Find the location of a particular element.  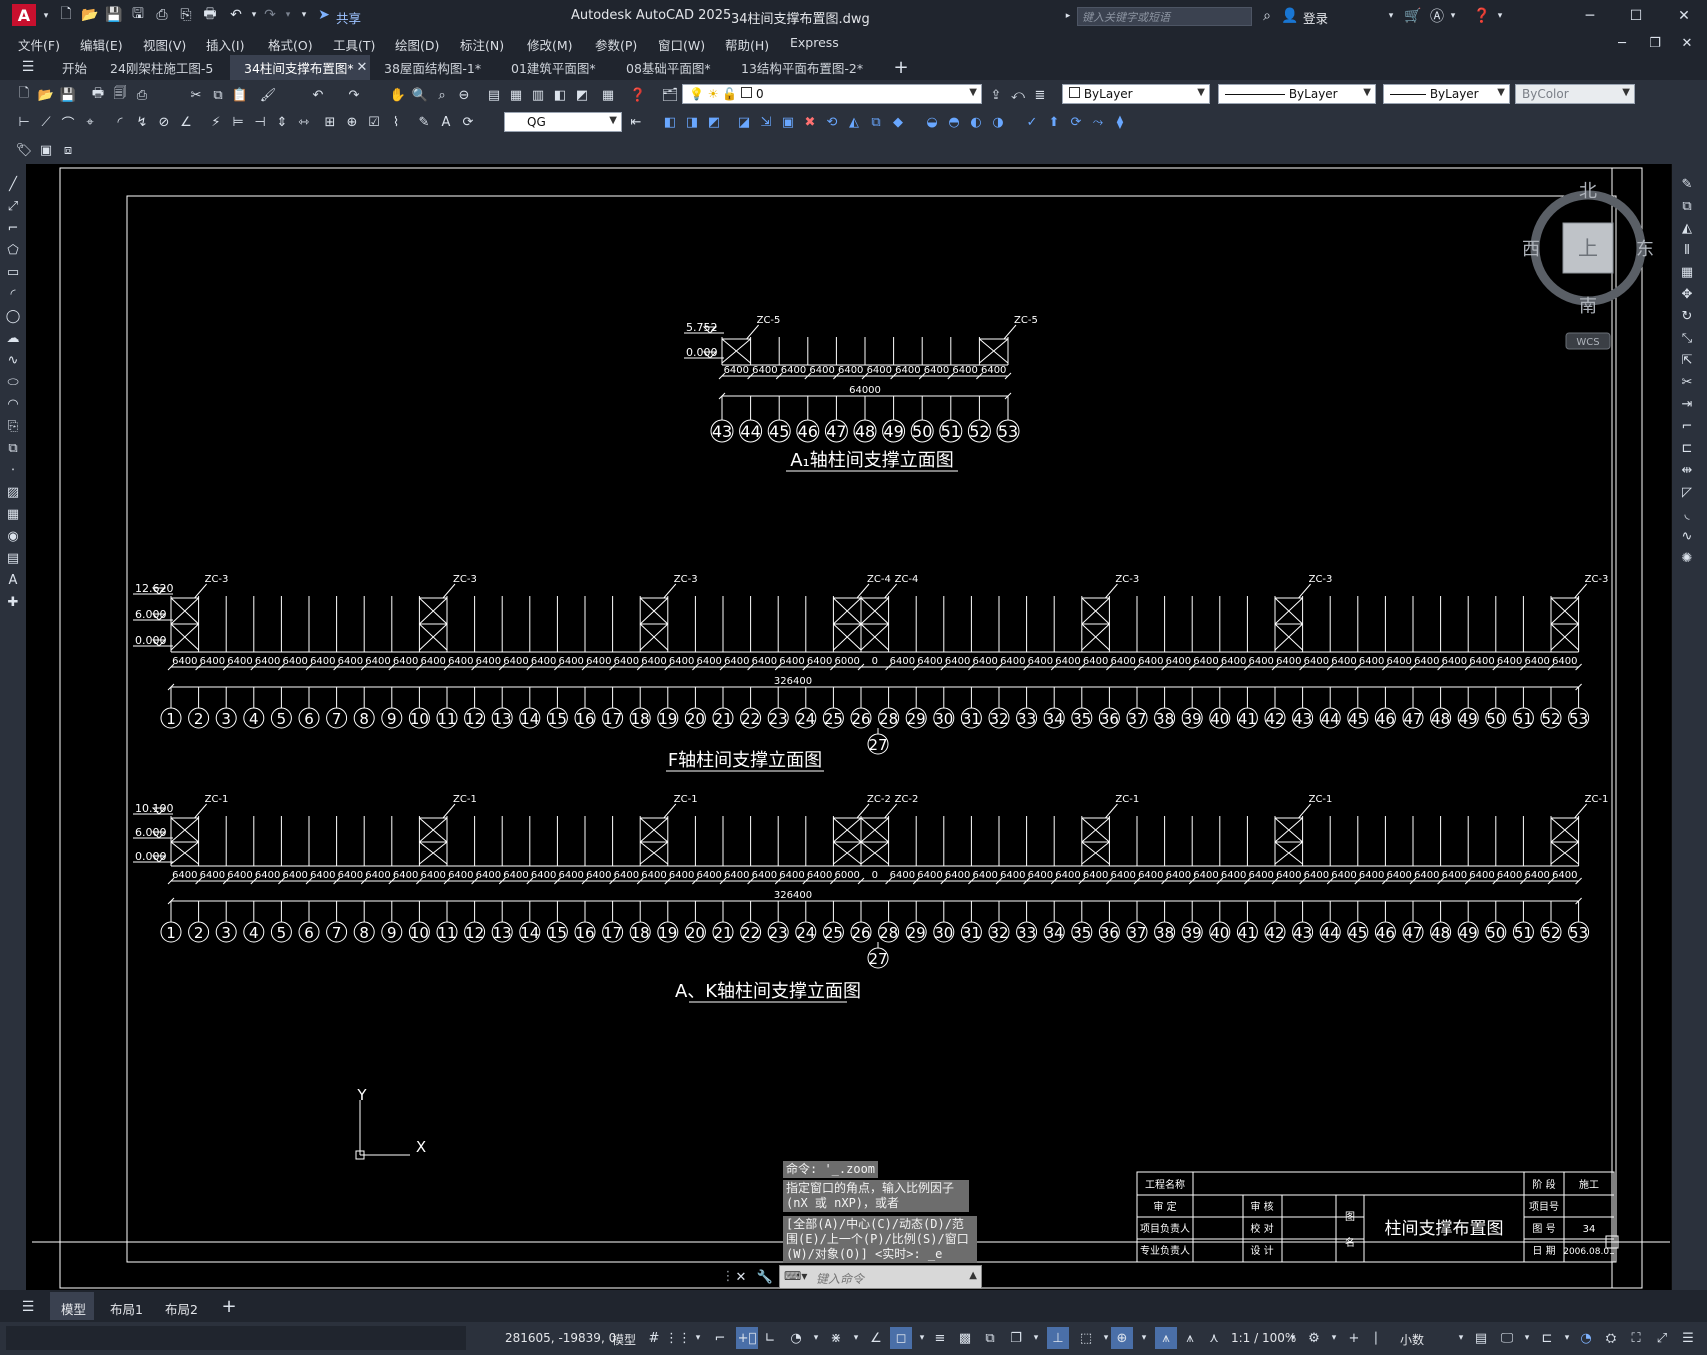

modify-clean-icon: ◓ is located at coordinates (954, 122).